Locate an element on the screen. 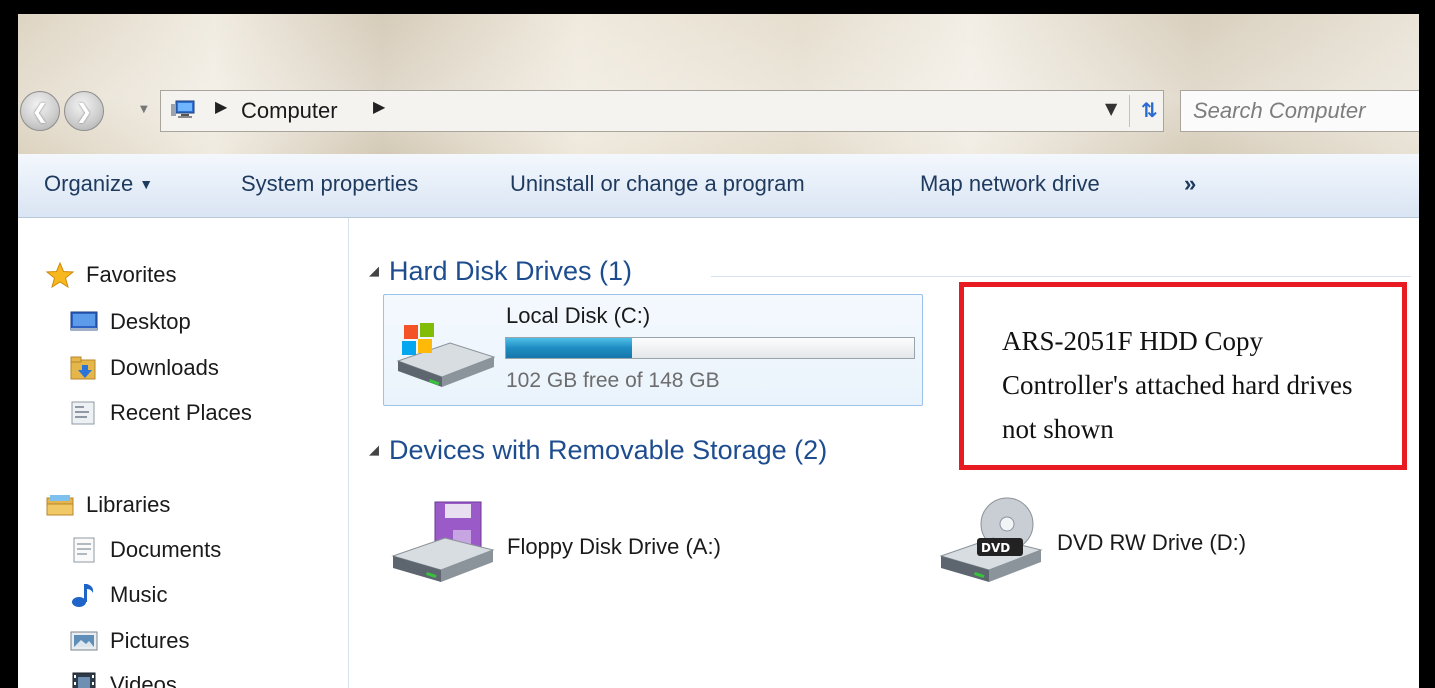  back-arrow-icon: ❮ is located at coordinates (40, 111).